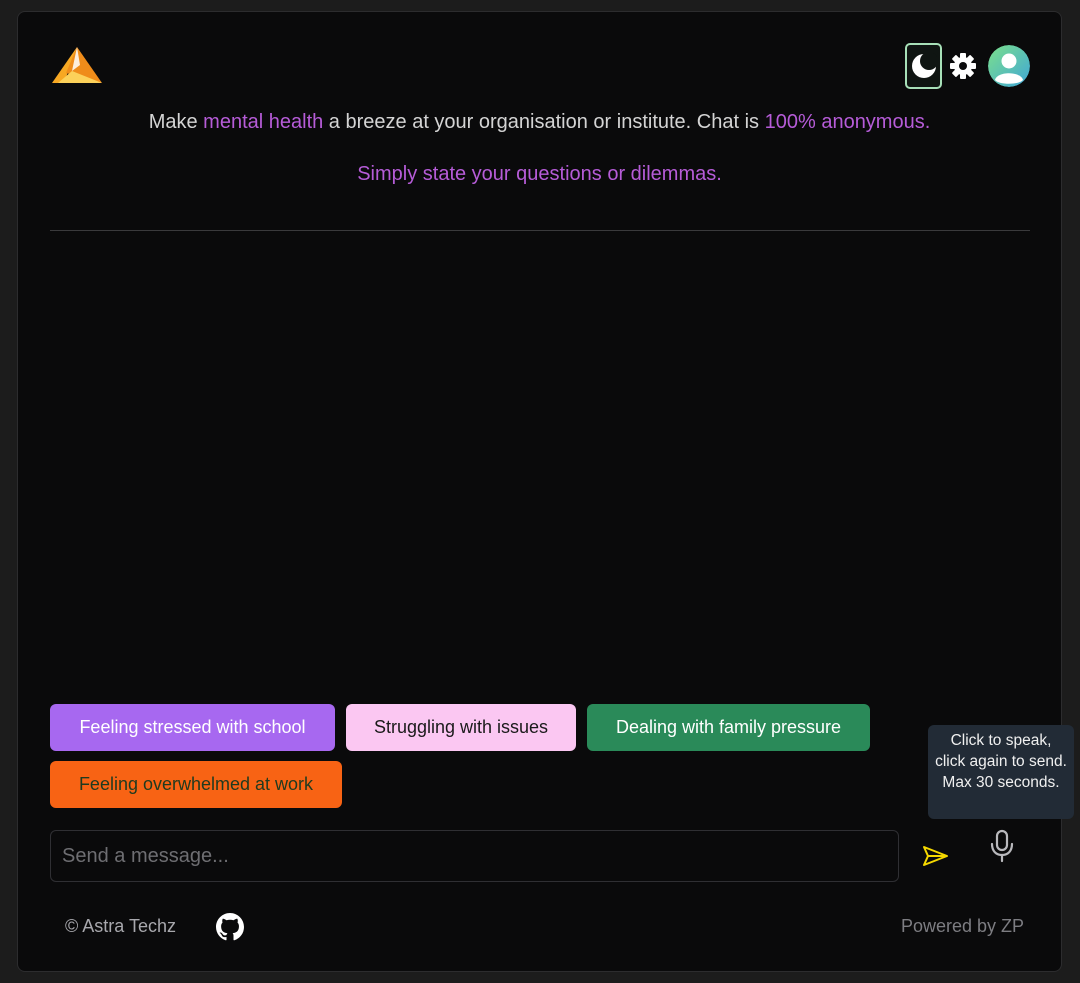 Image resolution: width=1080 pixels, height=983 pixels. What do you see at coordinates (77, 65) in the screenshot?
I see `astra-logo-icon` at bounding box center [77, 65].